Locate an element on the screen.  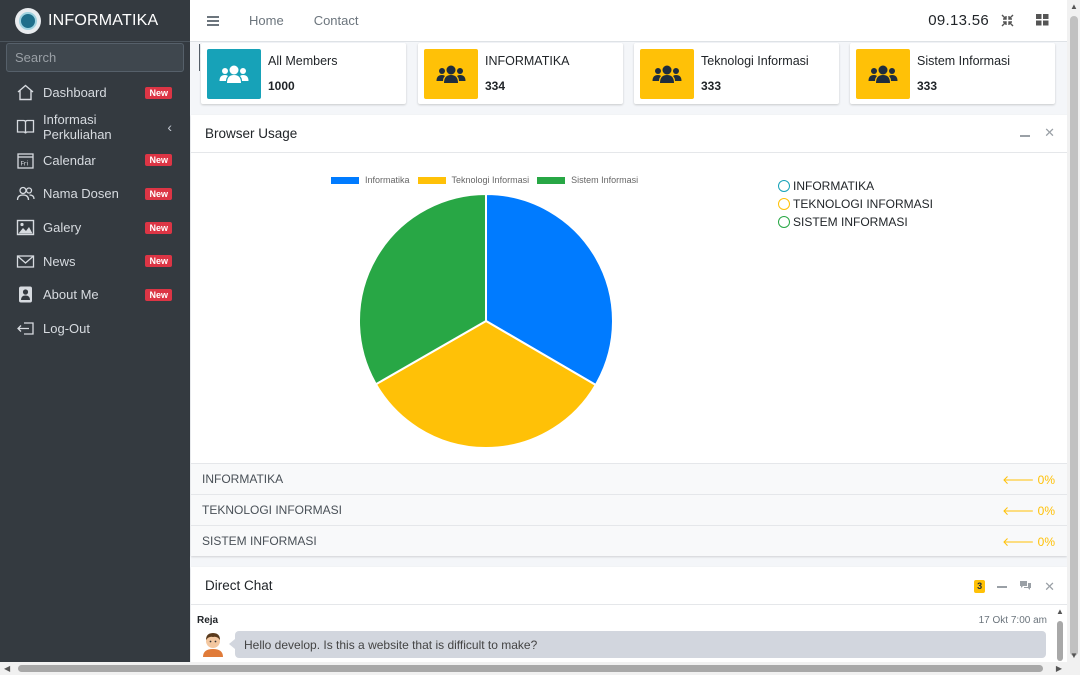
legend-label: Informatika is located at coordinates (387, 180).